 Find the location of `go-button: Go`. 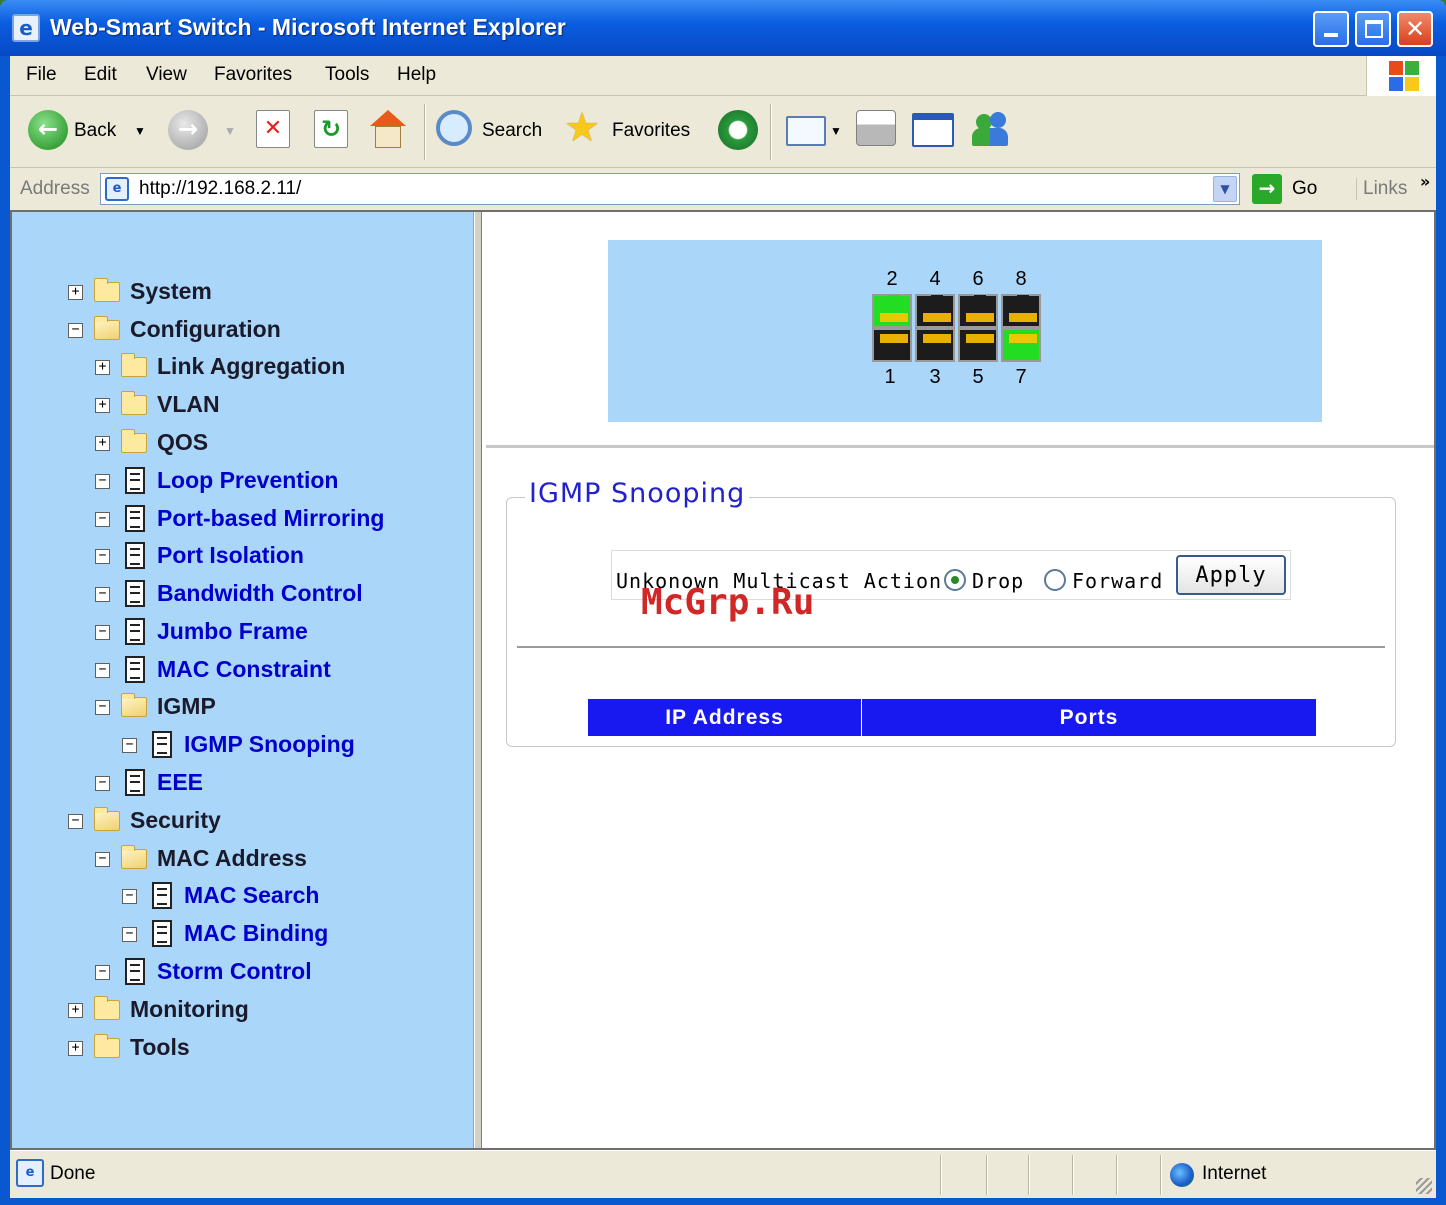

go-button: Go is located at coordinates (1304, 189).